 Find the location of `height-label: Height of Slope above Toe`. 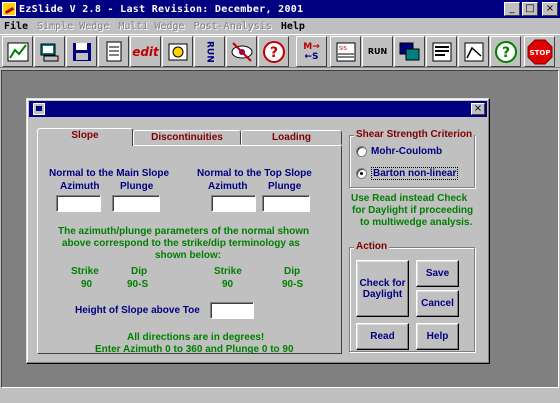

height-label: Height of Slope above Toe is located at coordinates (137, 310).